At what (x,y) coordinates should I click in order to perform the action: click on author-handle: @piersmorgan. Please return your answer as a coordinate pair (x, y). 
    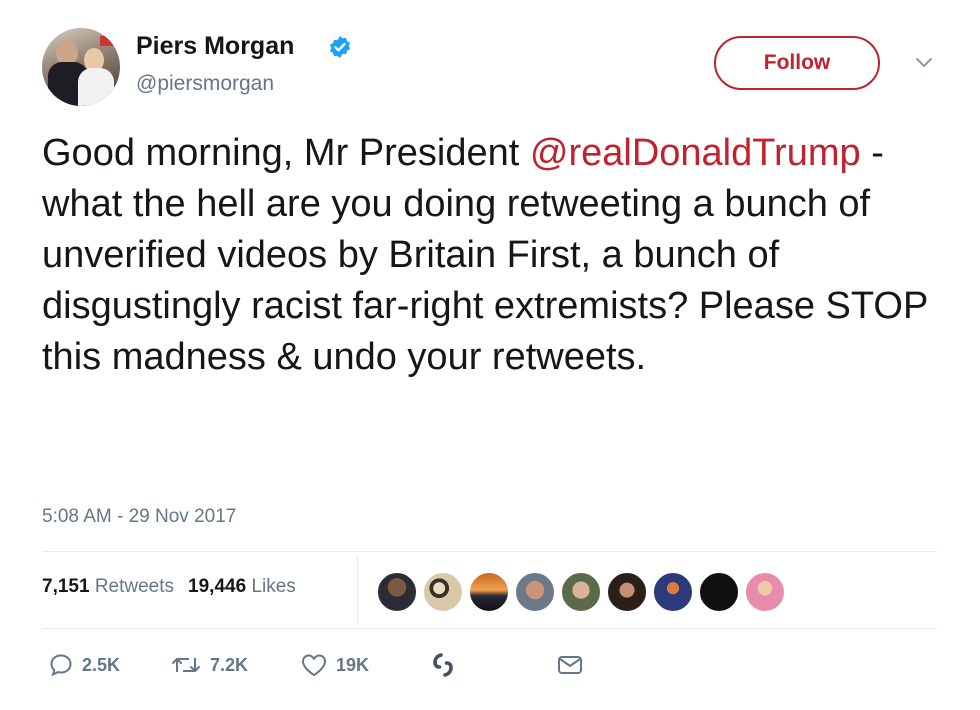
    Looking at the image, I should click on (205, 84).